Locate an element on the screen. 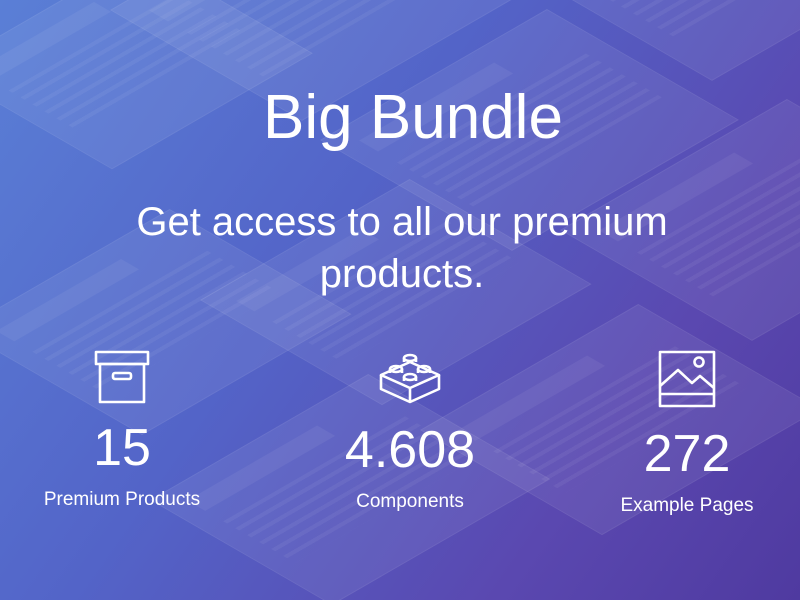  lego-block-icon is located at coordinates (410, 378).